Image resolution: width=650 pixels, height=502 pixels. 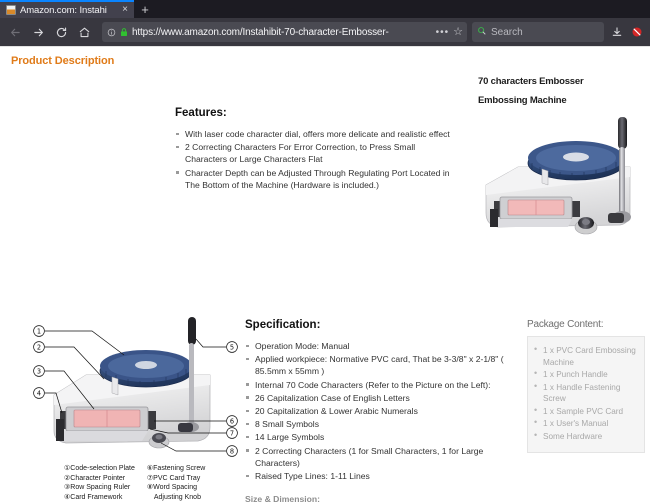 I want to click on search-bar: Search, so click(x=538, y=32).